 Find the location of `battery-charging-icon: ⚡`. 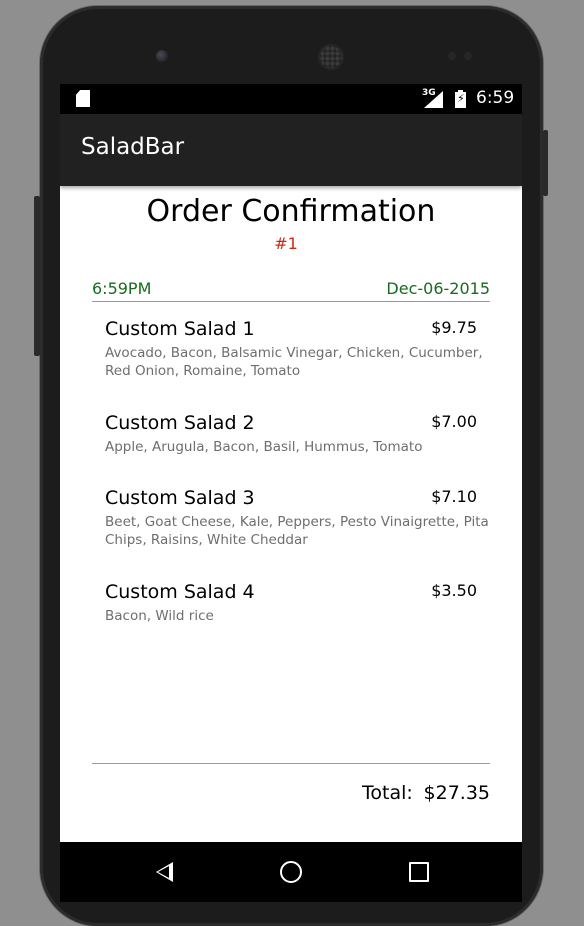

battery-charging-icon: ⚡ is located at coordinates (460, 99).